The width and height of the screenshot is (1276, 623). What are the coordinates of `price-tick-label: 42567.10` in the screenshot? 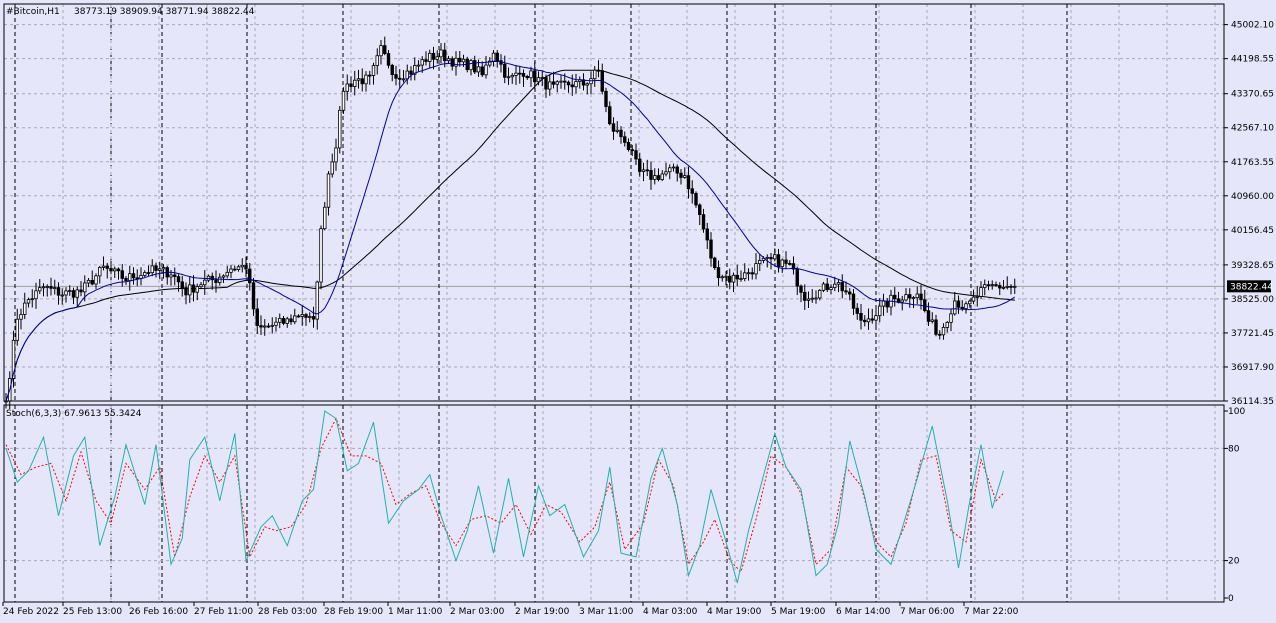 It's located at (1252, 129).